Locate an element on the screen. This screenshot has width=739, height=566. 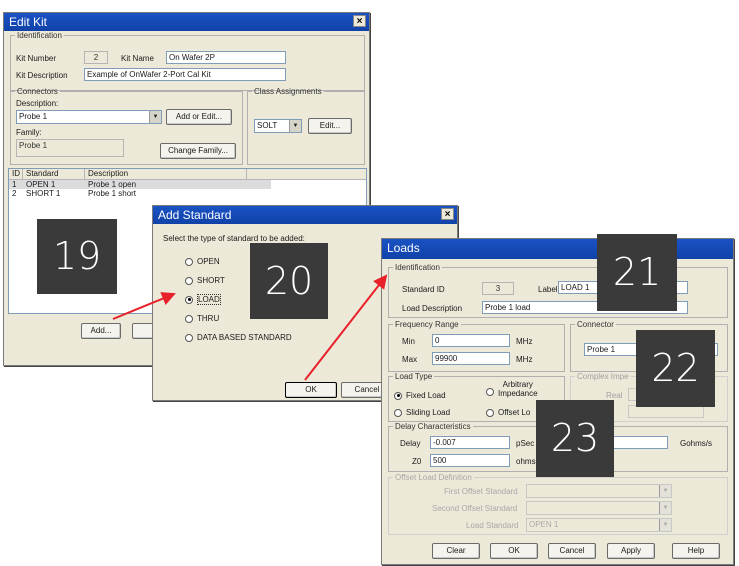
table-row: 1 OPEN 1 Probe 1 open is located at coordinates (140, 184).